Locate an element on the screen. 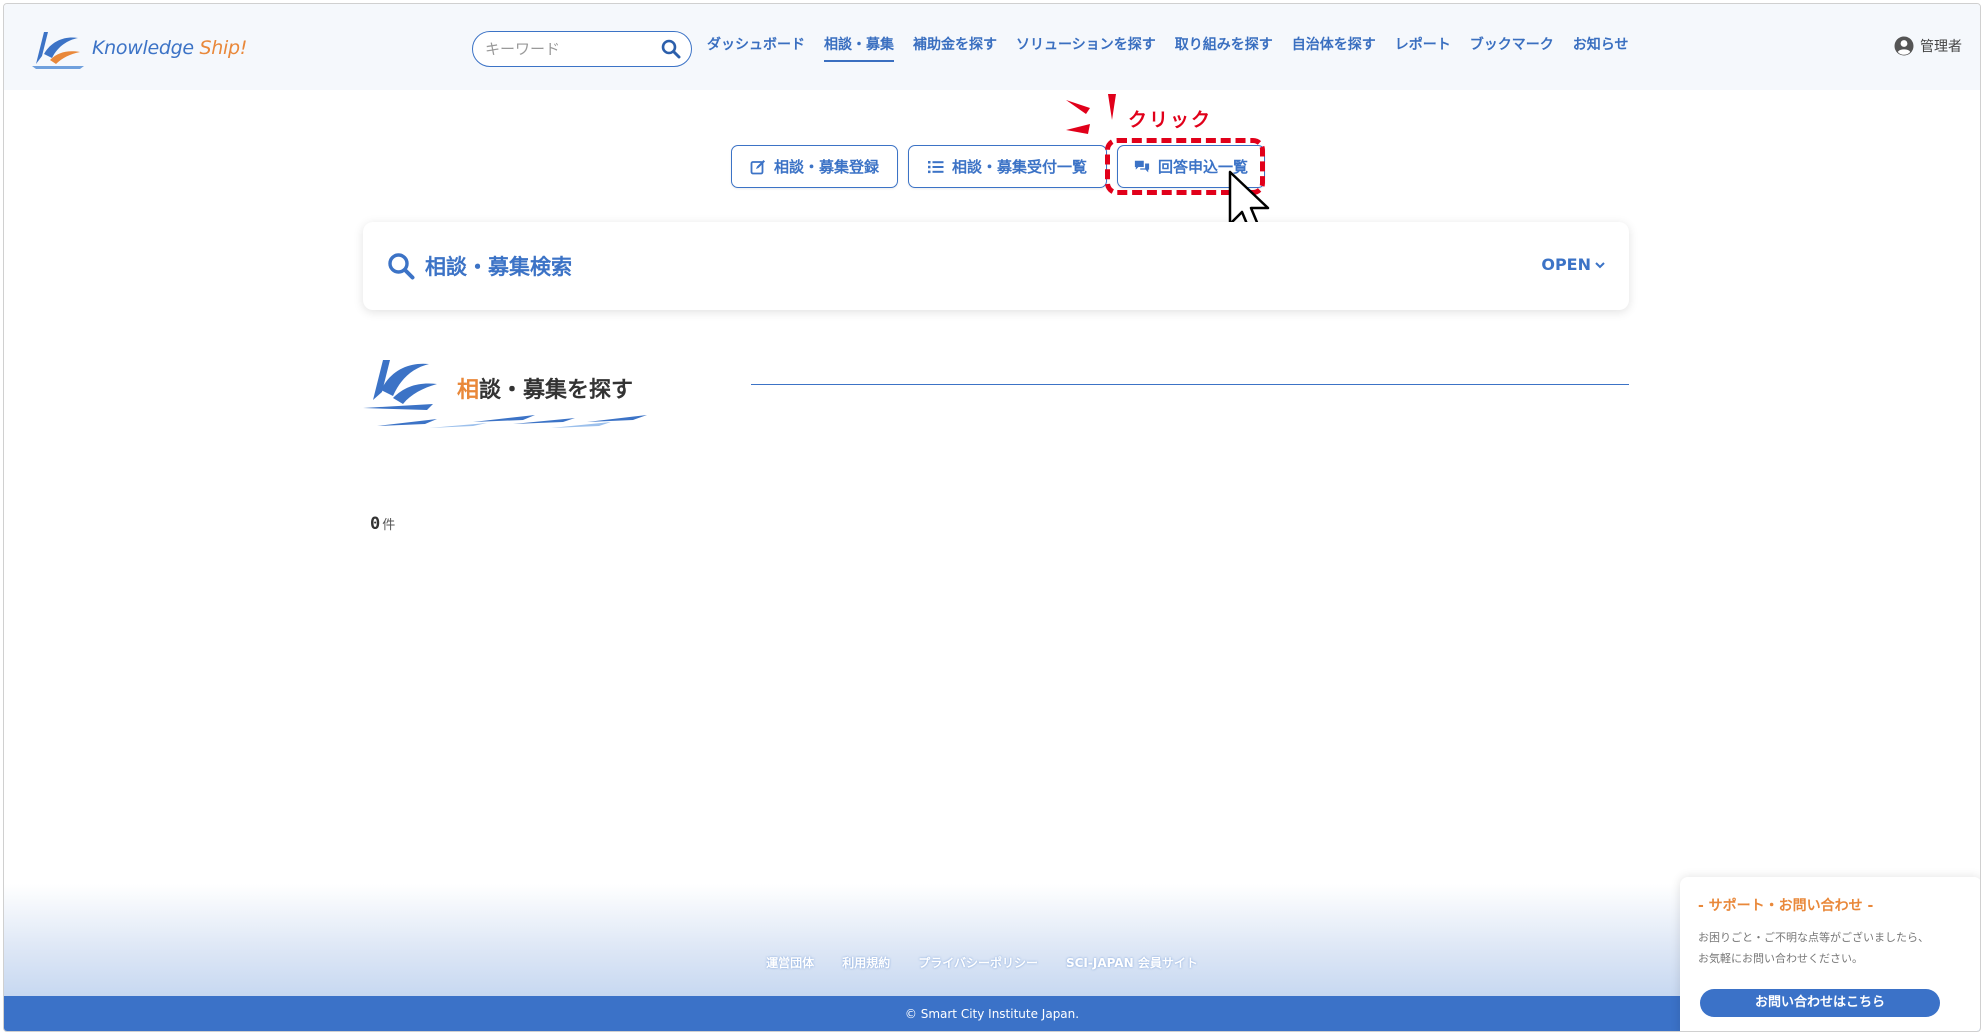 This screenshot has height=1035, width=1984. nav-subsidies: 補助金を探す is located at coordinates (955, 48).